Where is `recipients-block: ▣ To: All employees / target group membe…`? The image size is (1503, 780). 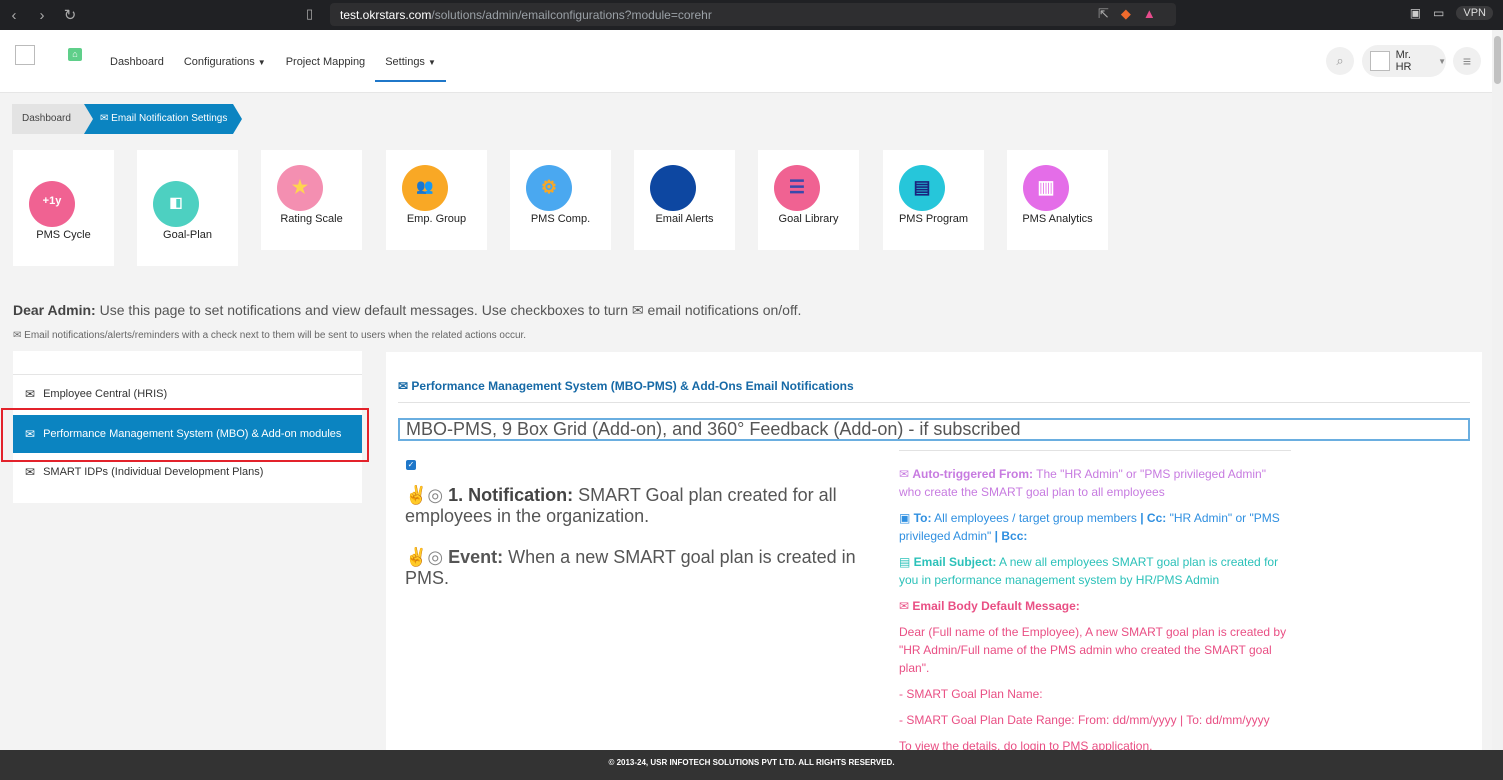 recipients-block: ▣ To: All employees / target group membe… is located at coordinates (1095, 527).